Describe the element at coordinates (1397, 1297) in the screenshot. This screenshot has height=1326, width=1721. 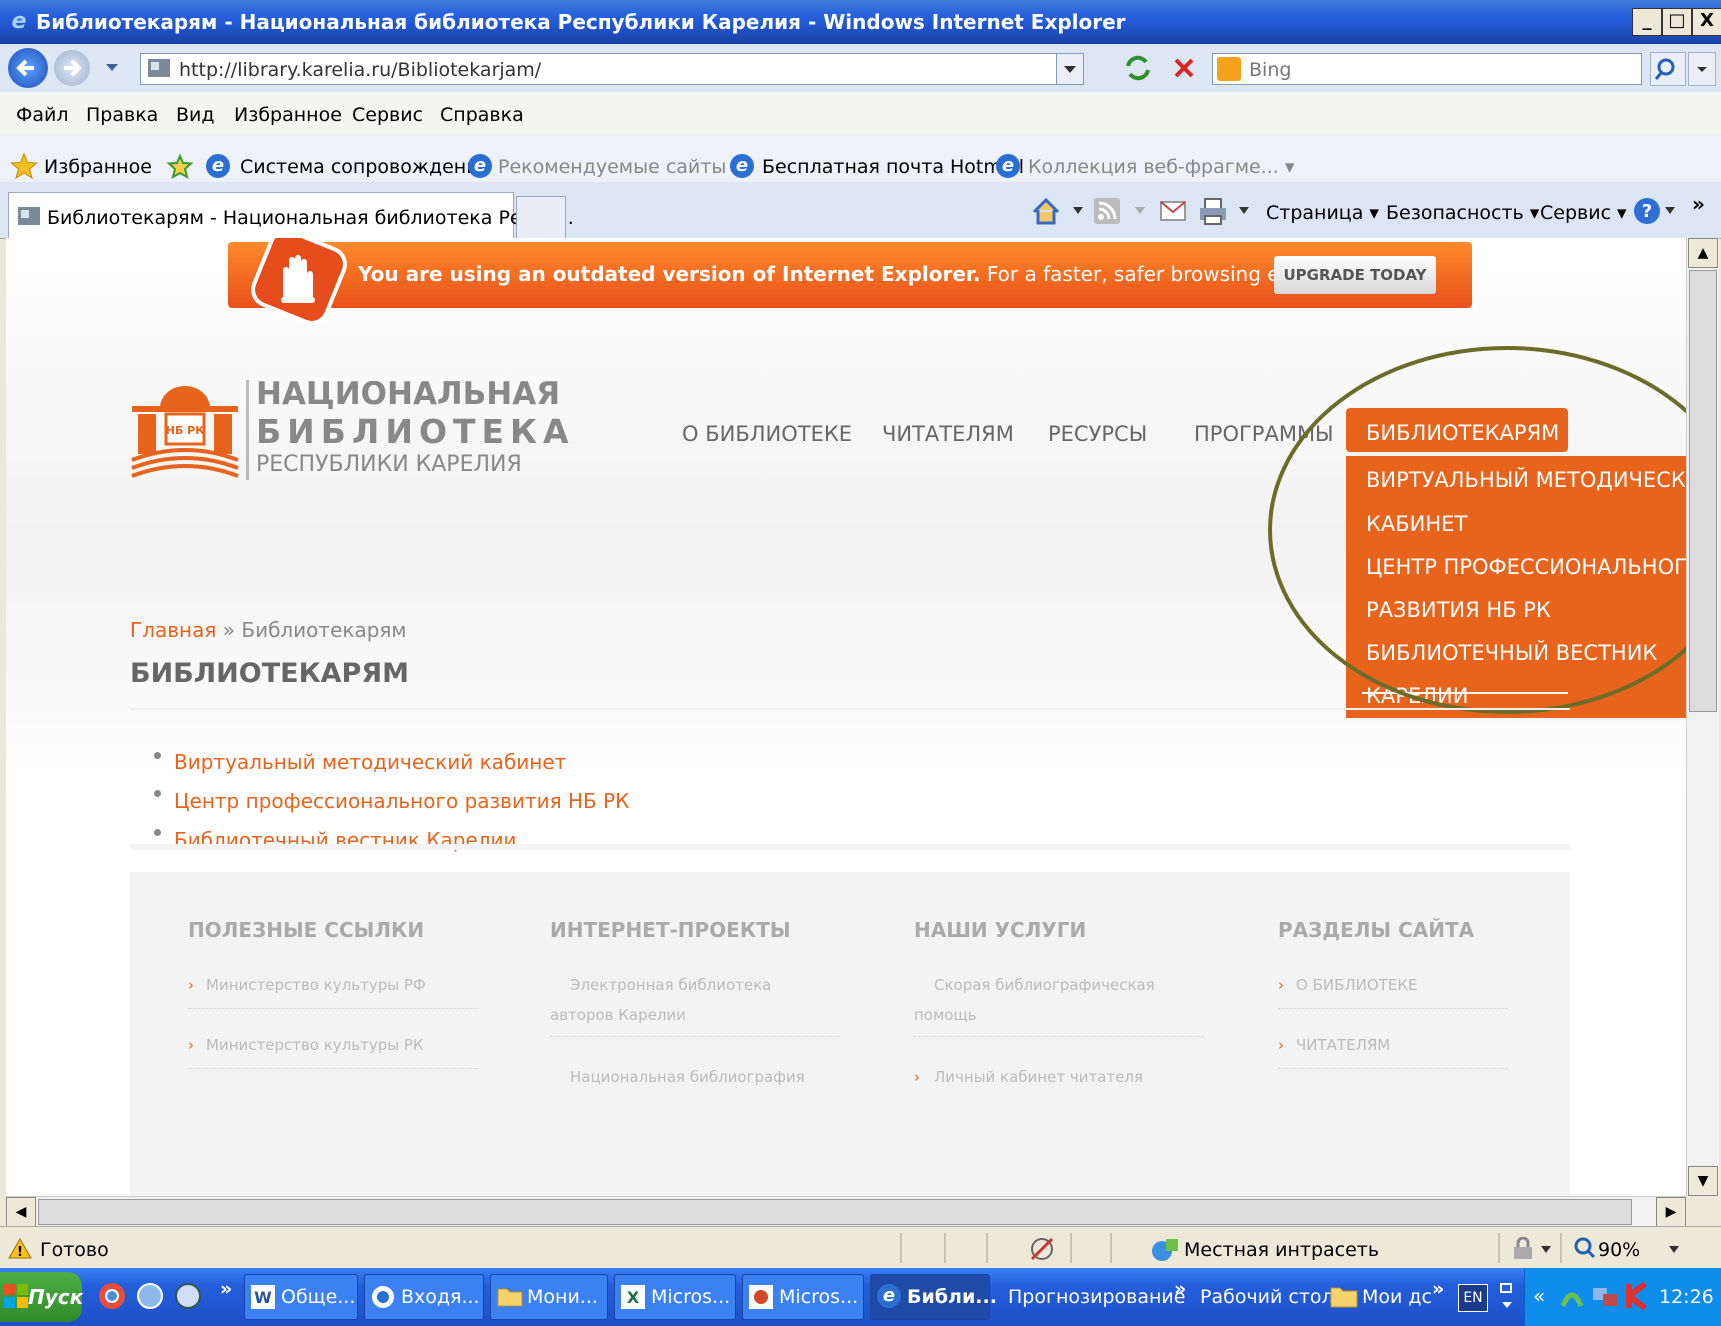
I see `taskbar-toolbar-documents: Мои дс` at that location.